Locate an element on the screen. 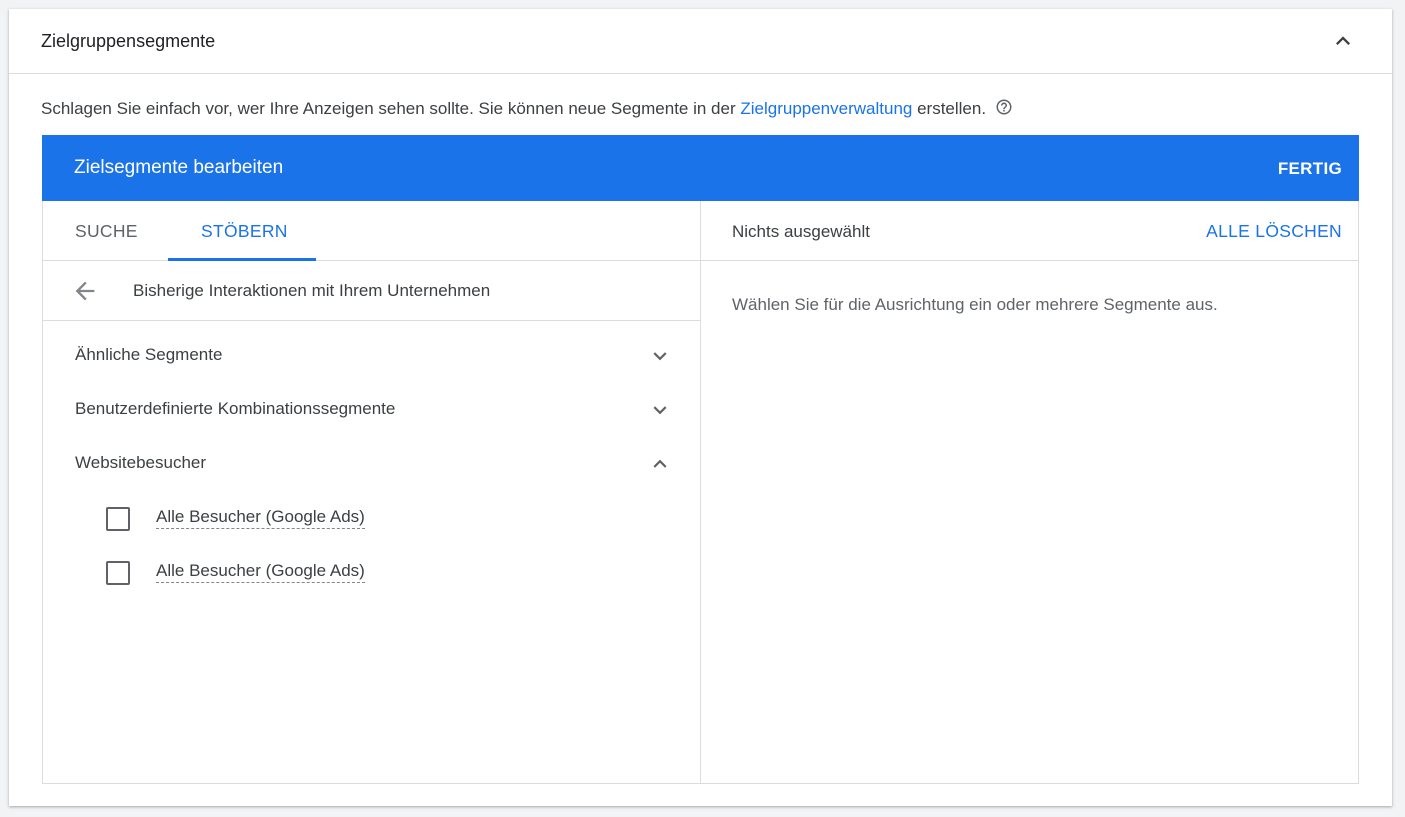  editor-header-bar: Zielsegmente bearbeiten FERTIG is located at coordinates (700, 168).